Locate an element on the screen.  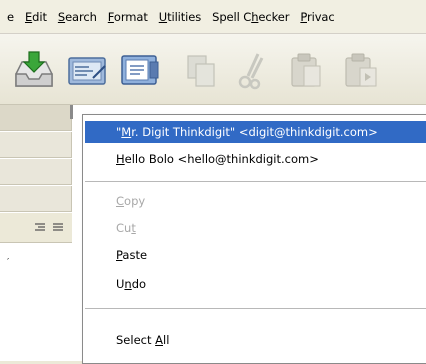
menu-edit: Edit is located at coordinates (36, 17).